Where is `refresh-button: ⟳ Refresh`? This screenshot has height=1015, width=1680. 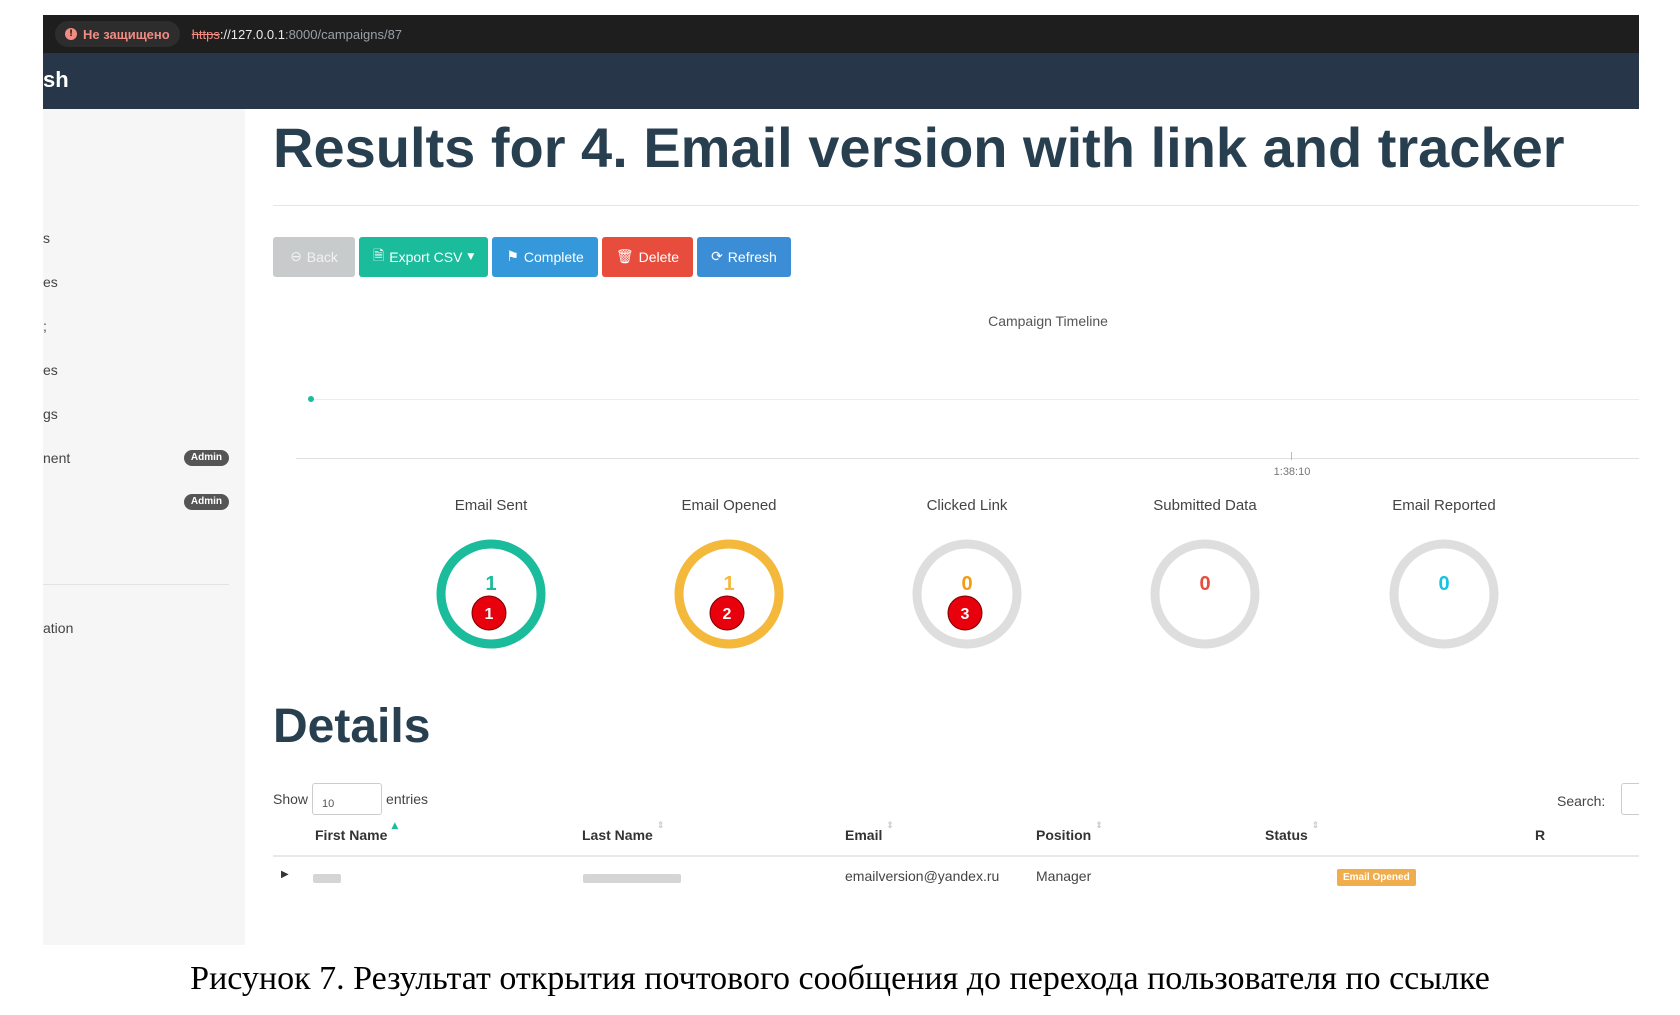
refresh-button: ⟳ Refresh is located at coordinates (744, 257).